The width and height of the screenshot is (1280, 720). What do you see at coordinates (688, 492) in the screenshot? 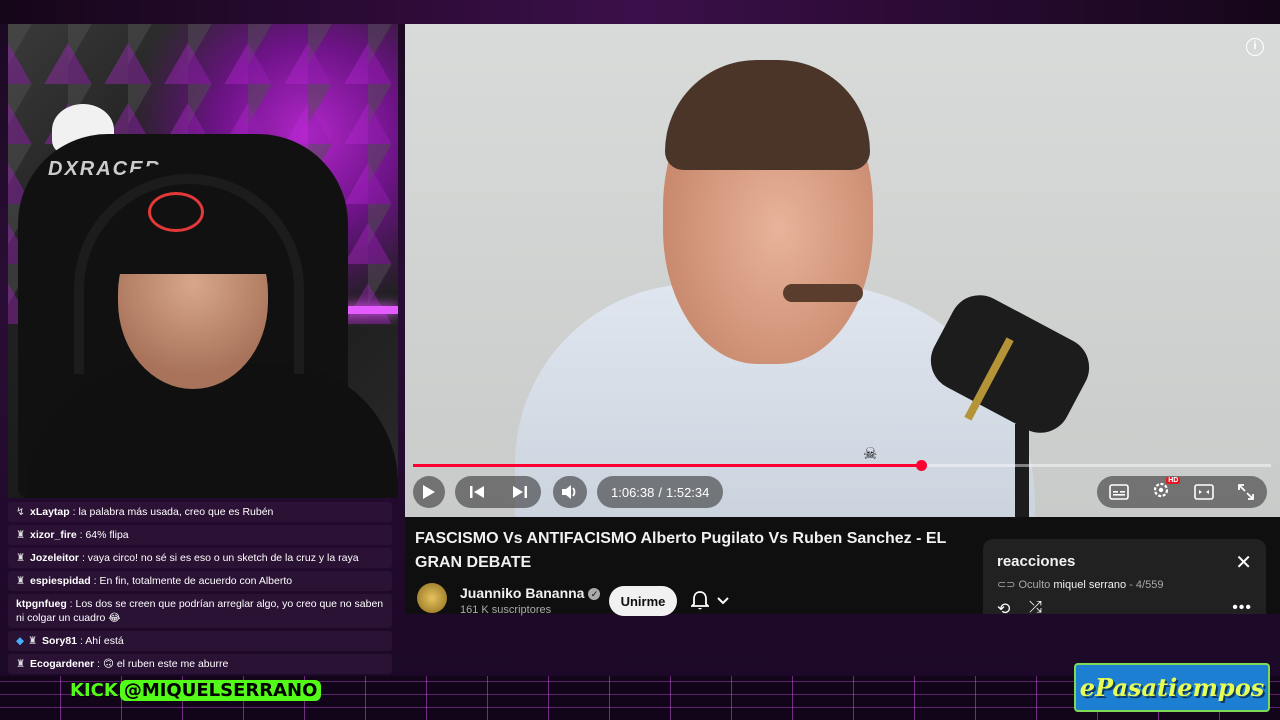
I see `duration: 1:52:34` at bounding box center [688, 492].